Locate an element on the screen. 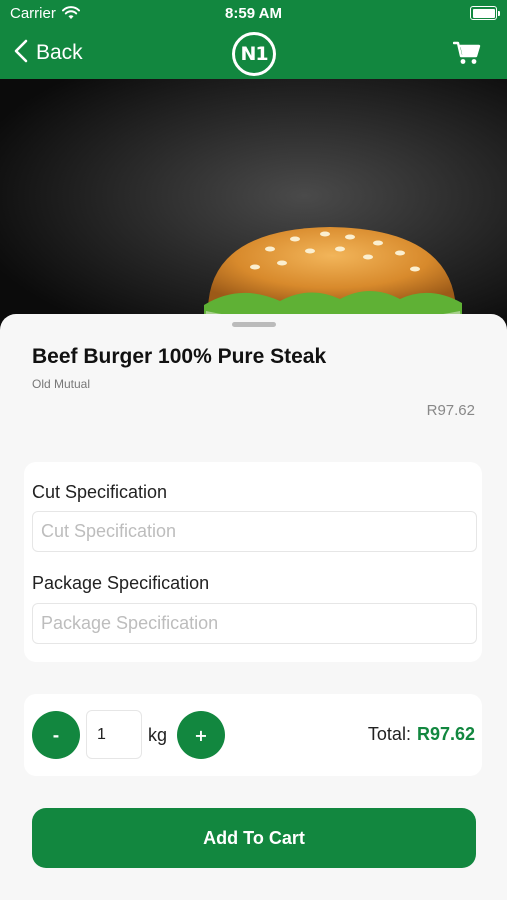 This screenshot has height=900, width=507. back-label: Back is located at coordinates (59, 52).